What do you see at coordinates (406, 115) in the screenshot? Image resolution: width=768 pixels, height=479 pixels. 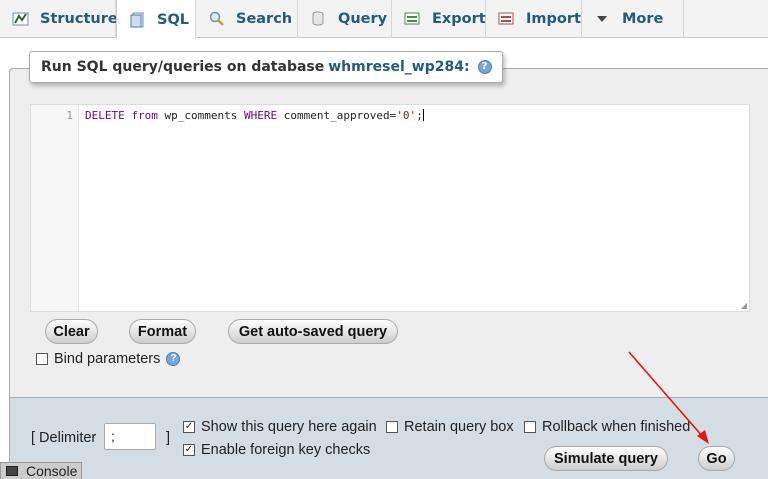 I see `string-literal: '0'` at bounding box center [406, 115].